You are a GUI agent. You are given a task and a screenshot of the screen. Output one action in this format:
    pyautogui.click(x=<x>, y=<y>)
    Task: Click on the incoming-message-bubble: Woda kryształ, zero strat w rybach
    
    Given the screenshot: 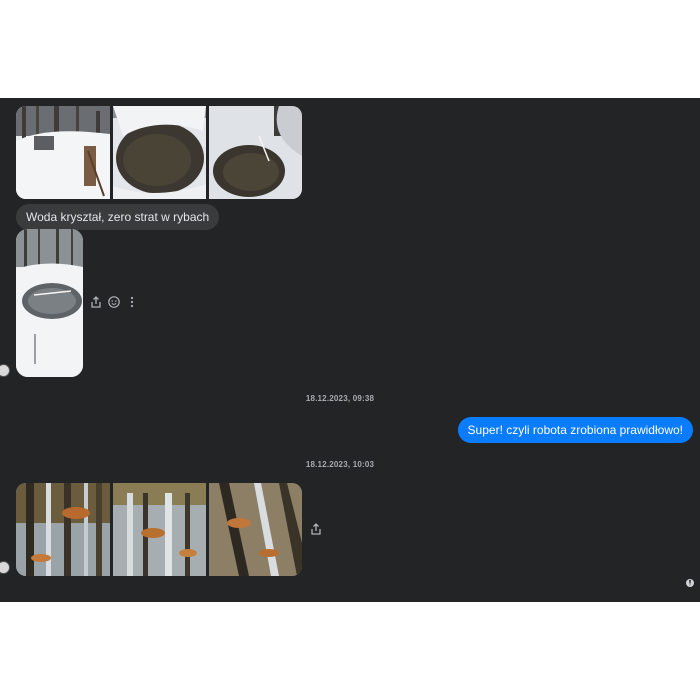 What is the action you would take?
    pyautogui.click(x=118, y=217)
    